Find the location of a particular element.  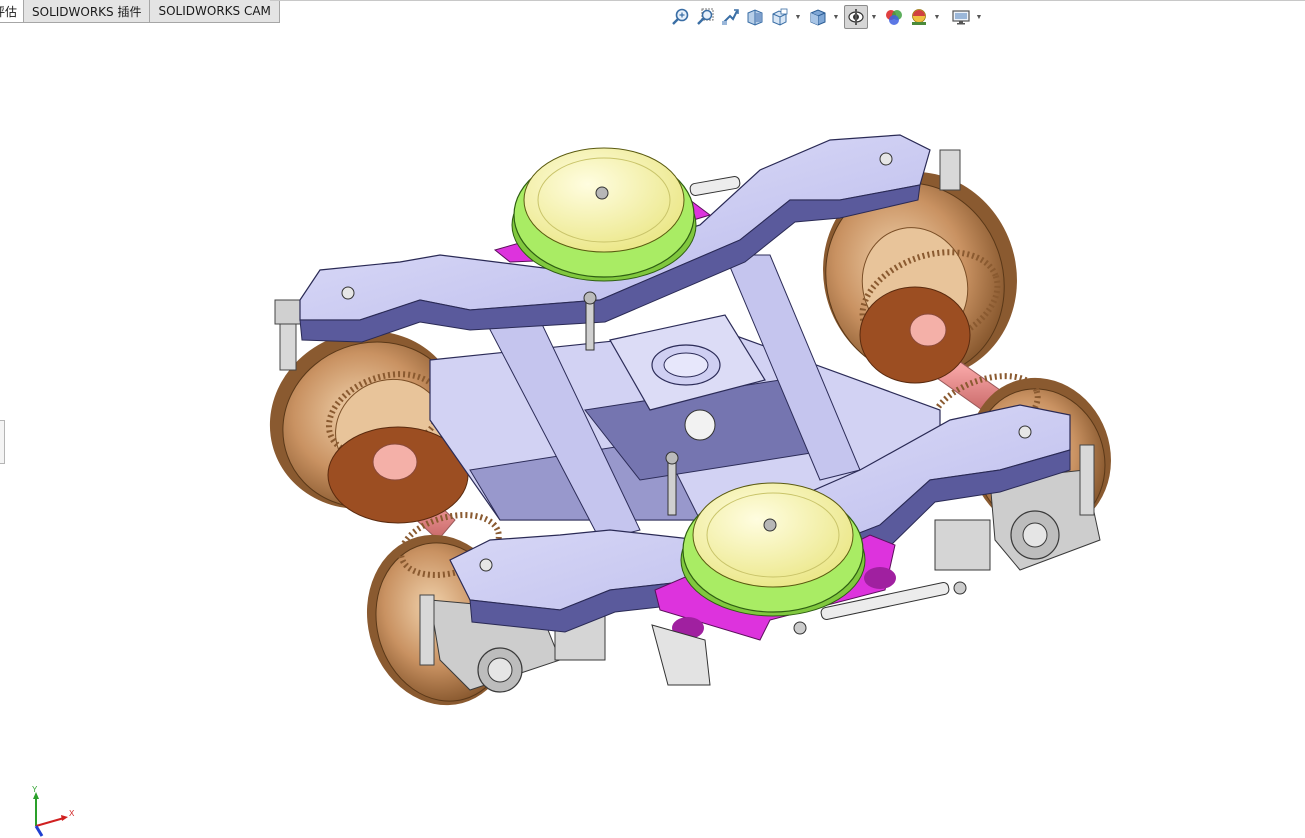

triad-x-axis-icon is located at coordinates (50, 822).